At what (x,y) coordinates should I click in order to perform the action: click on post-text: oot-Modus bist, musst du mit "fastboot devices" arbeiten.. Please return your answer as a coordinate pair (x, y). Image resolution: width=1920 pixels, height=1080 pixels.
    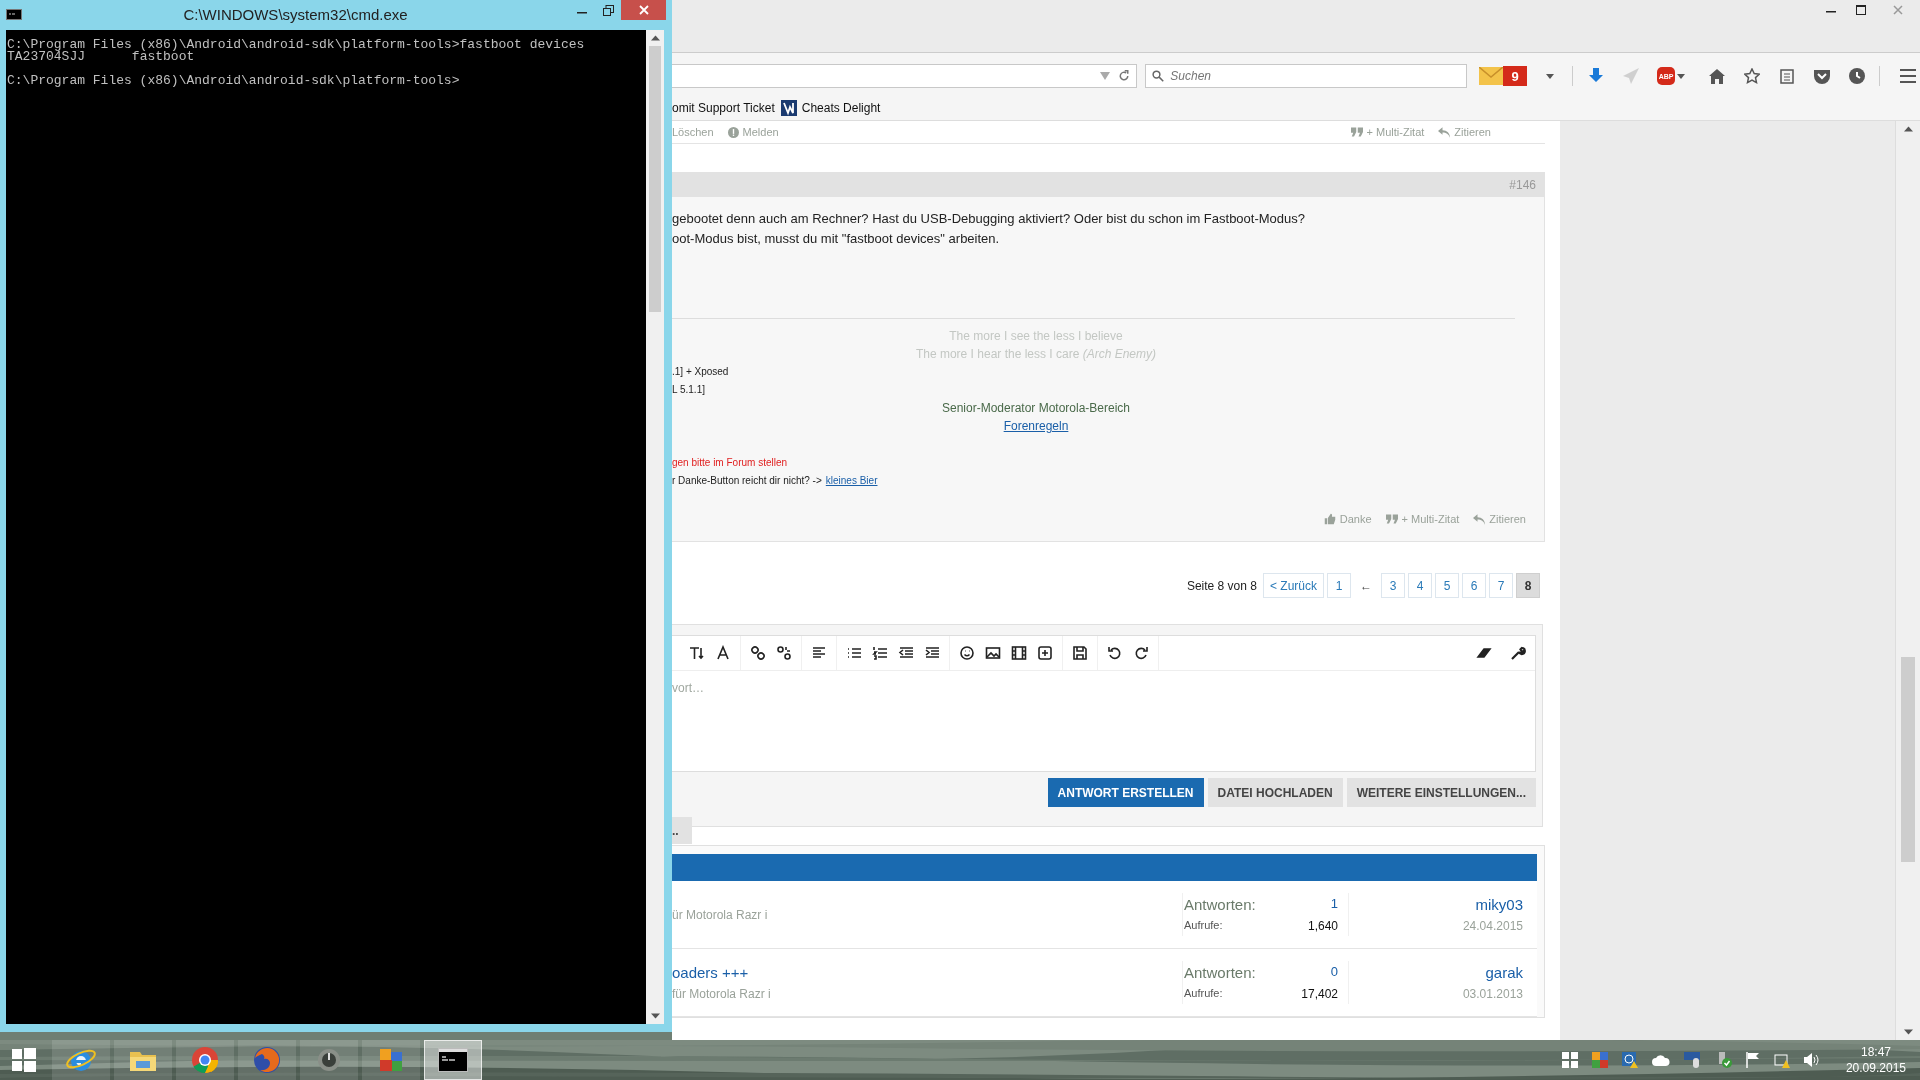
    Looking at the image, I should click on (836, 239).